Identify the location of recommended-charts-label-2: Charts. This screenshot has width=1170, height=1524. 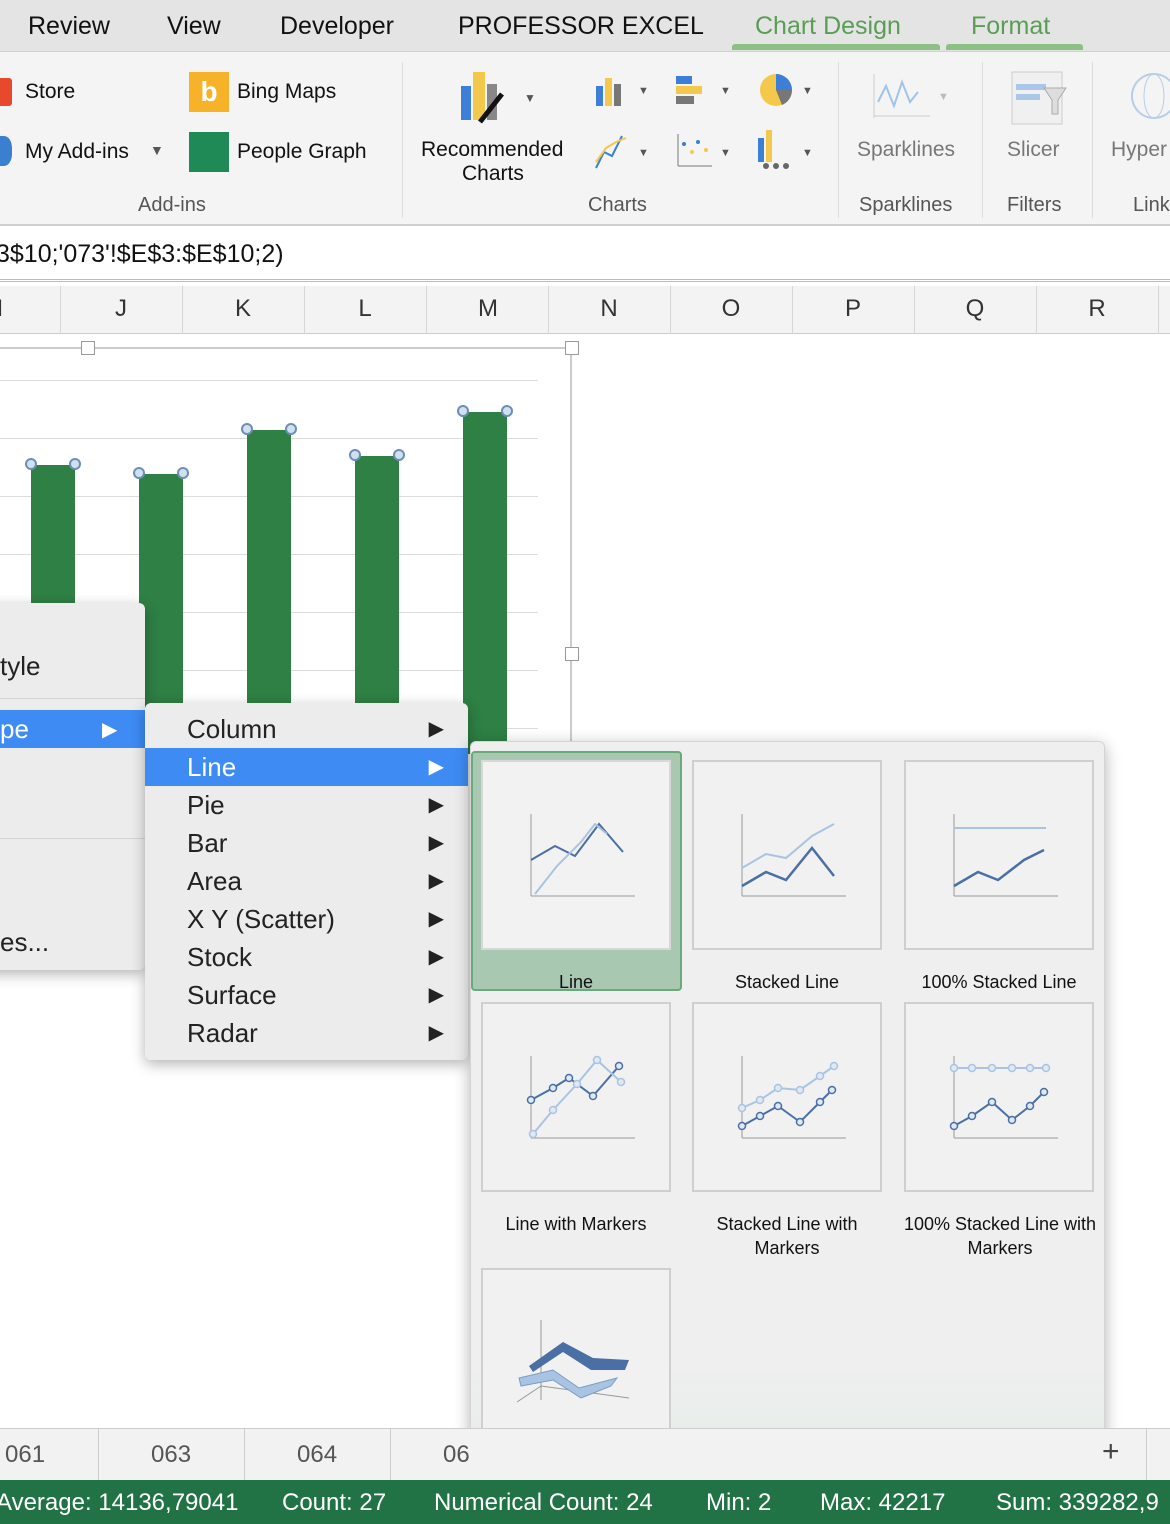
(493, 174).